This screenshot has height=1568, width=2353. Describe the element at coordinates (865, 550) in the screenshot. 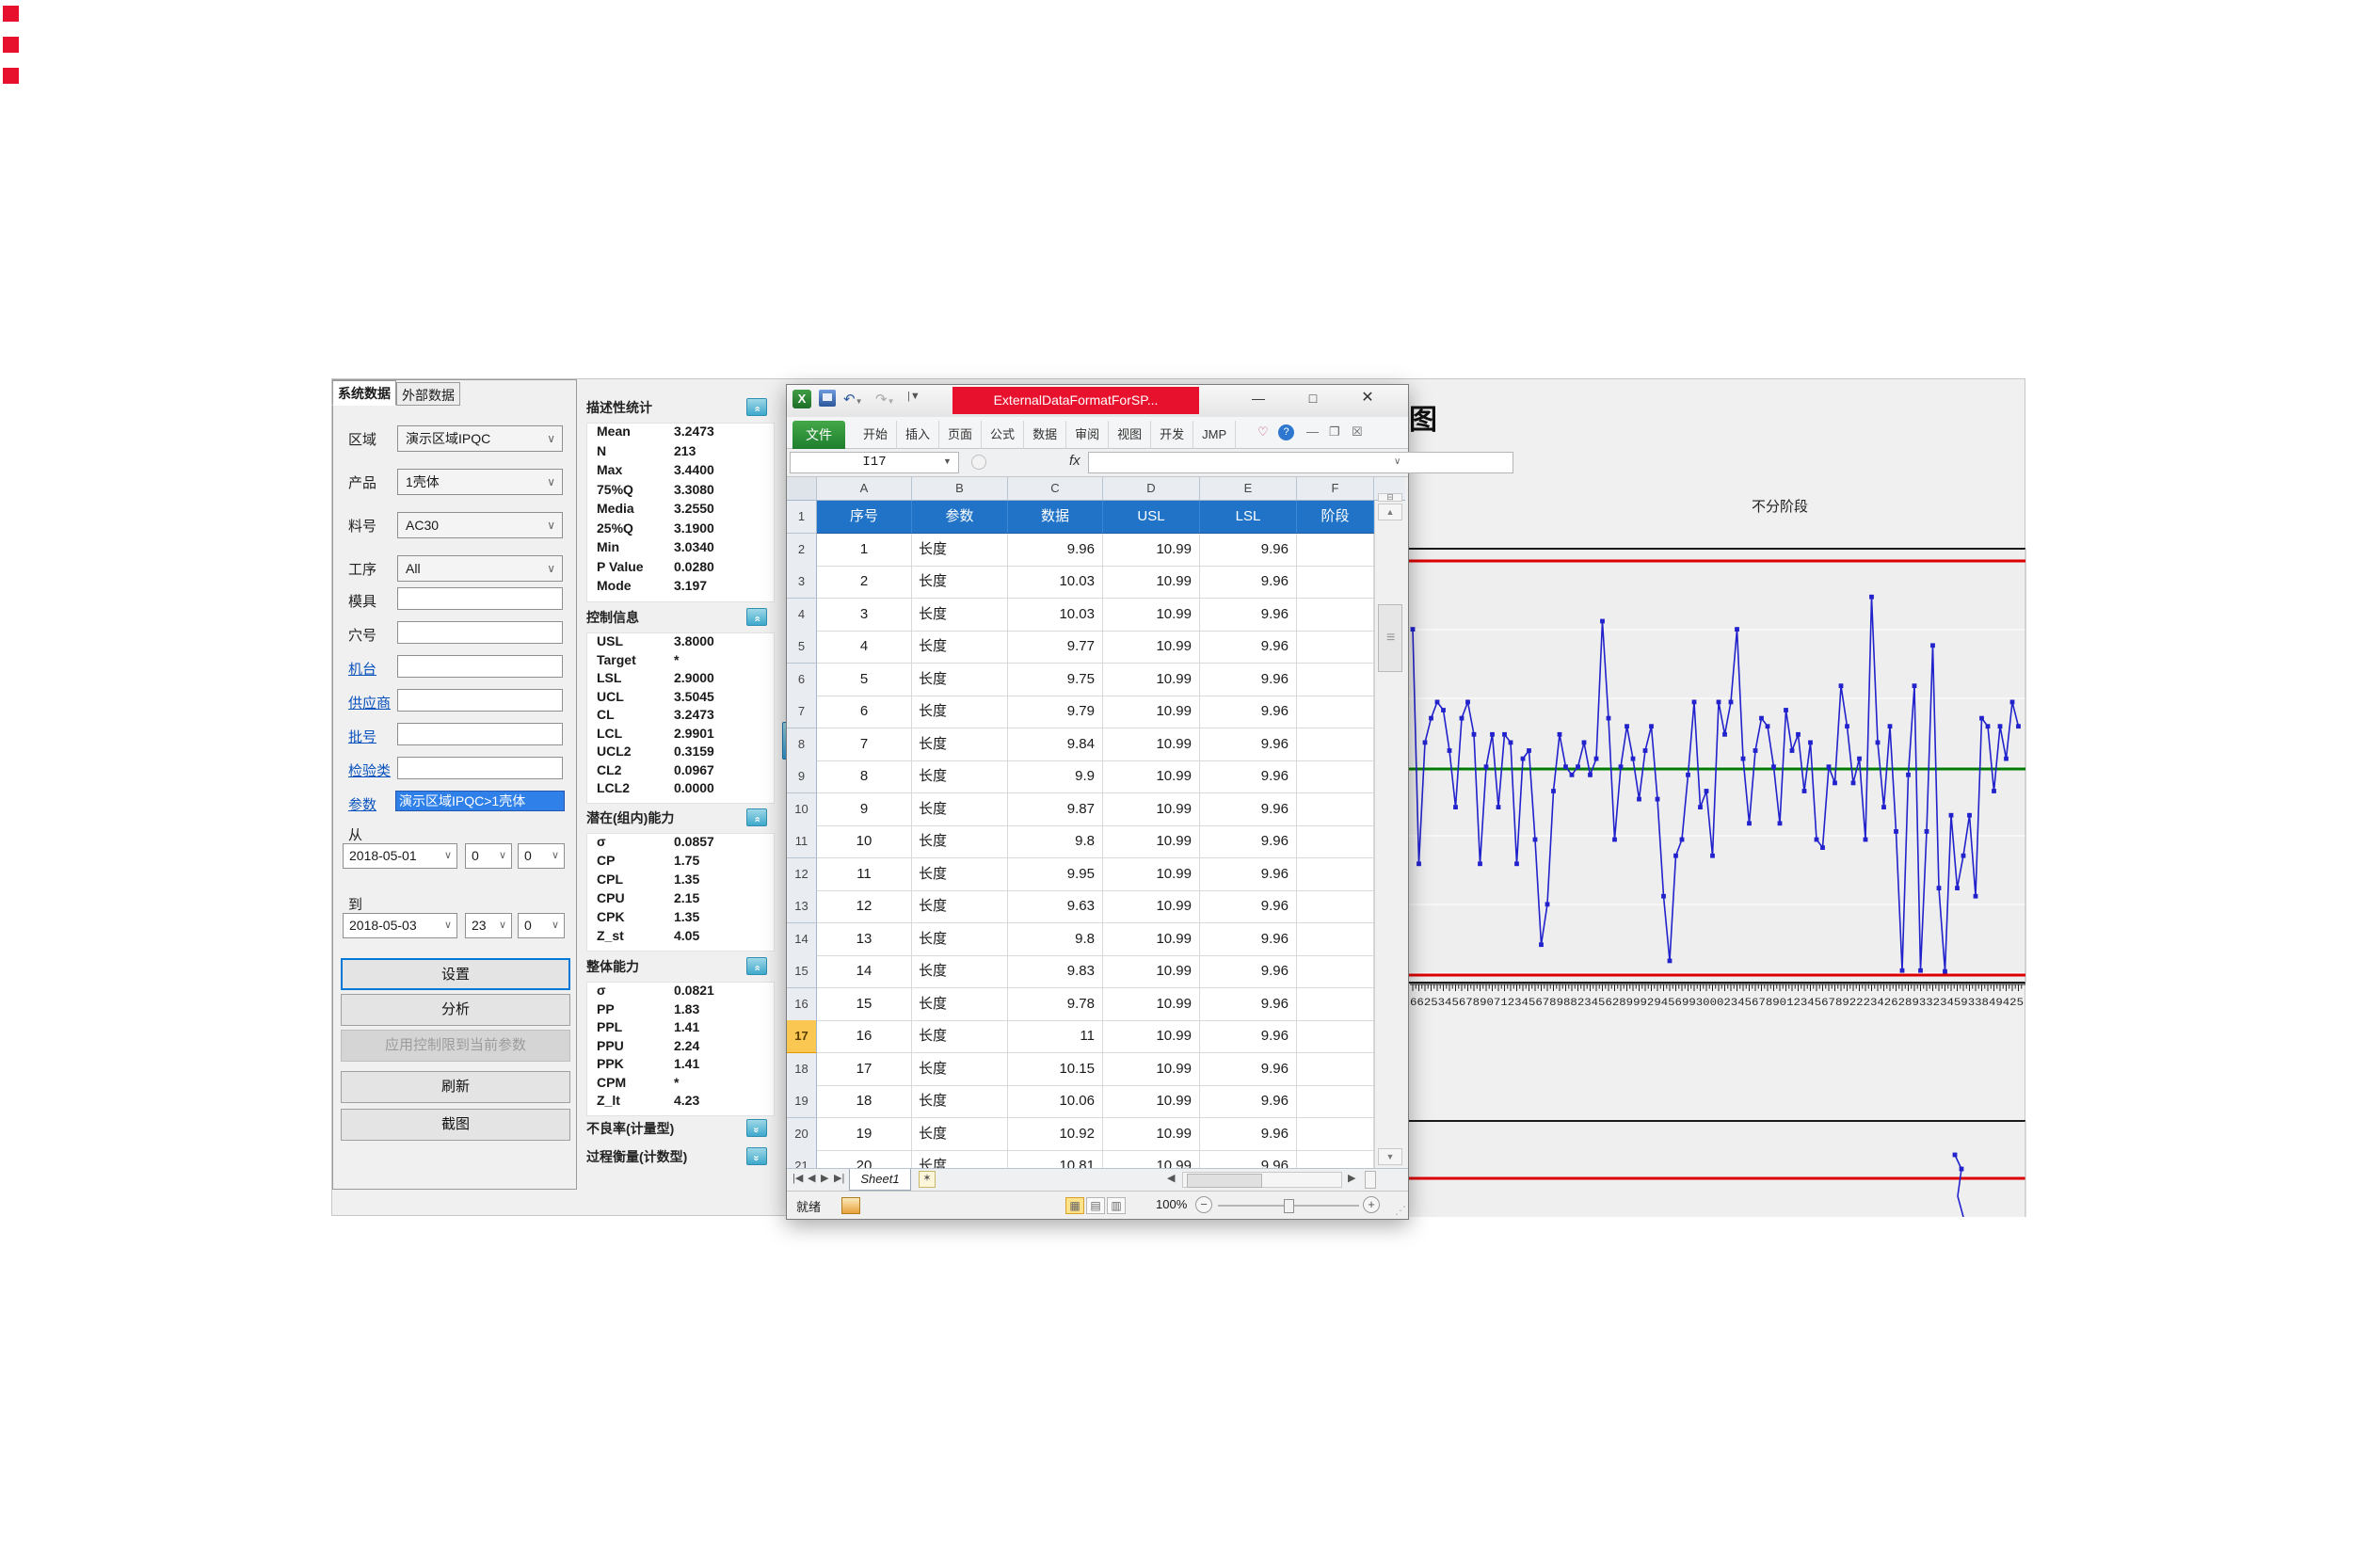

I see `cell: 1` at that location.